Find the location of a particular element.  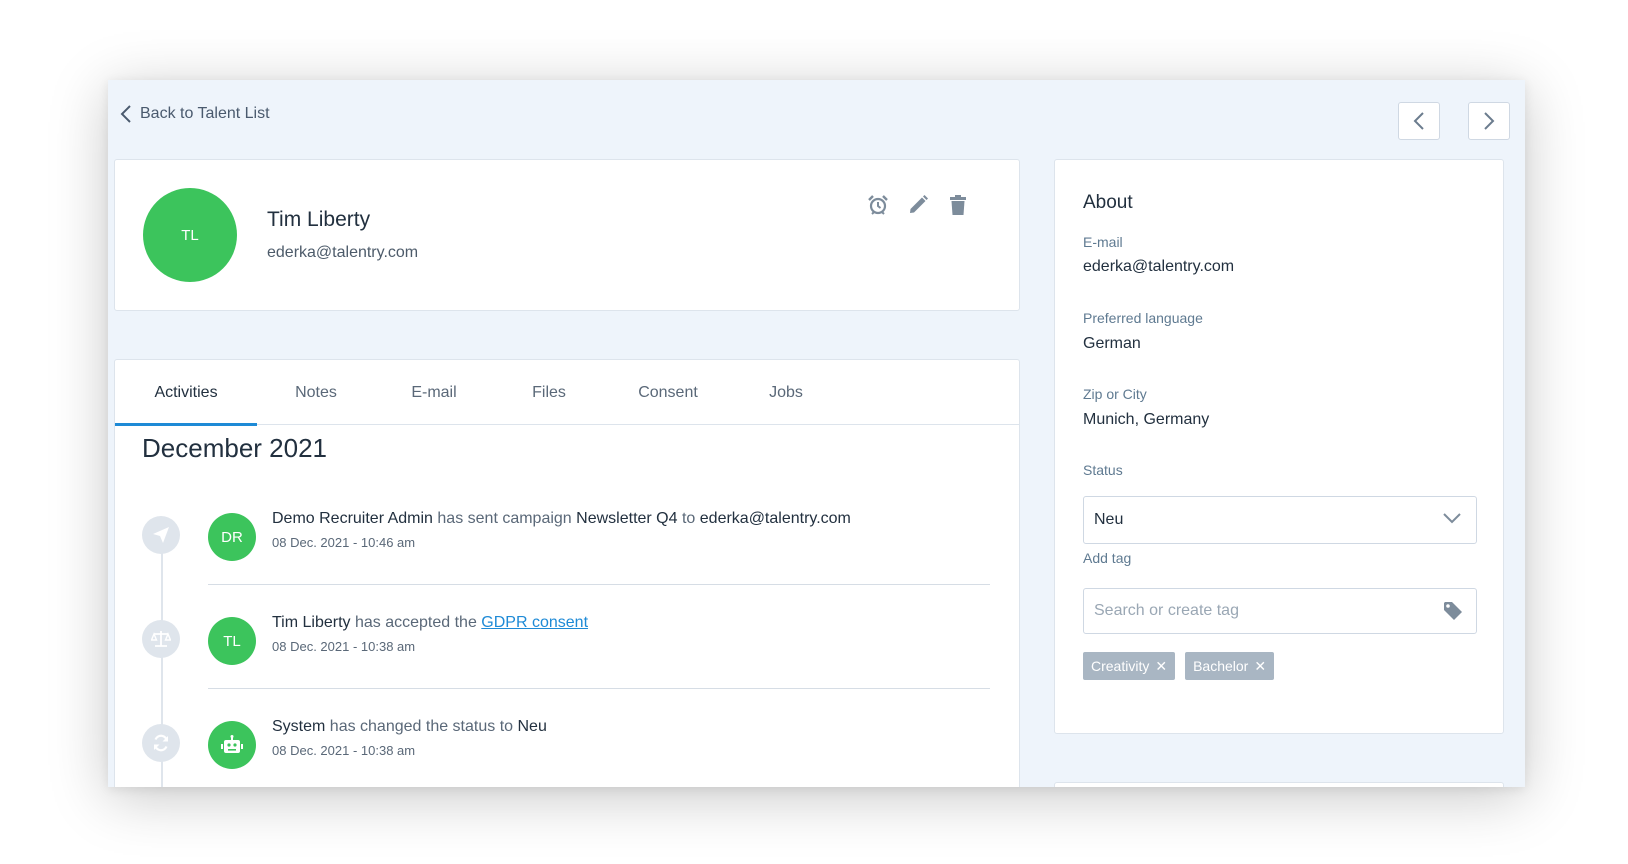

robot-icon is located at coordinates (232, 744).